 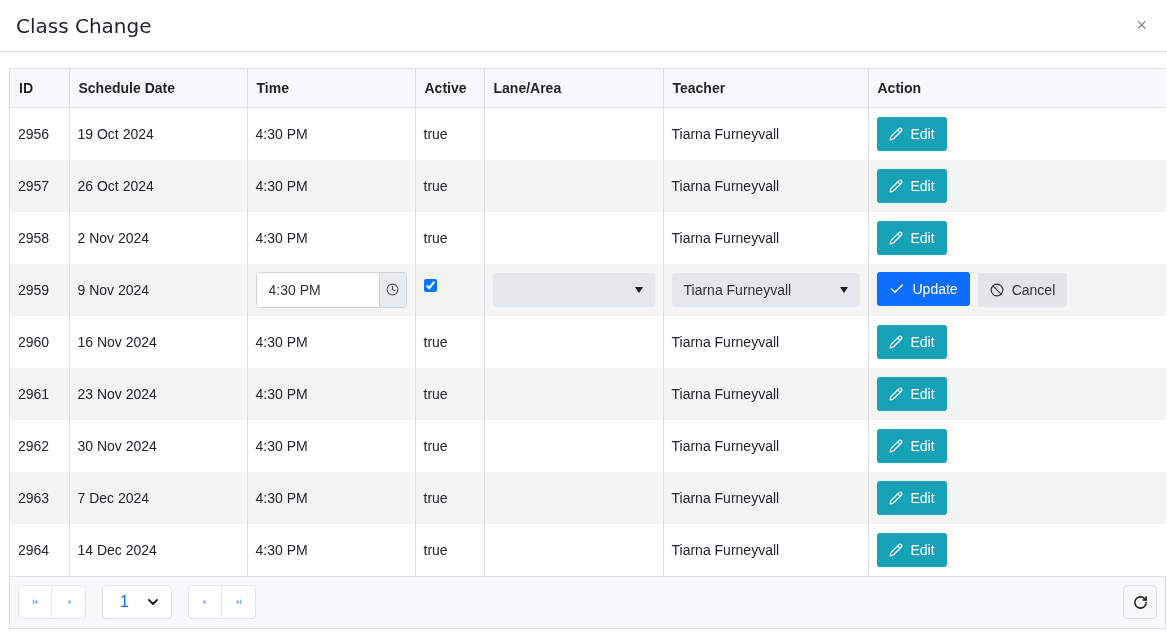 What do you see at coordinates (34, 133) in the screenshot?
I see `id-cell: 2956` at bounding box center [34, 133].